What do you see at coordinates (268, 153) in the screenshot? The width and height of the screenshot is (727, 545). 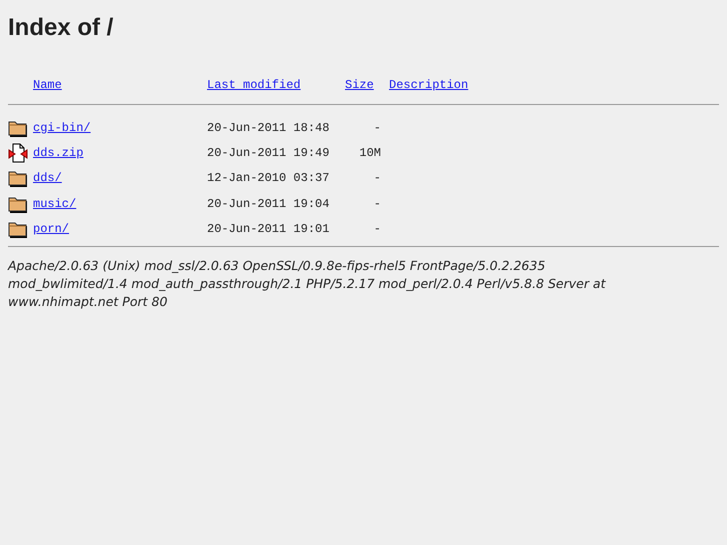 I see `modified-date: 20-Jun-2011 19:49` at bounding box center [268, 153].